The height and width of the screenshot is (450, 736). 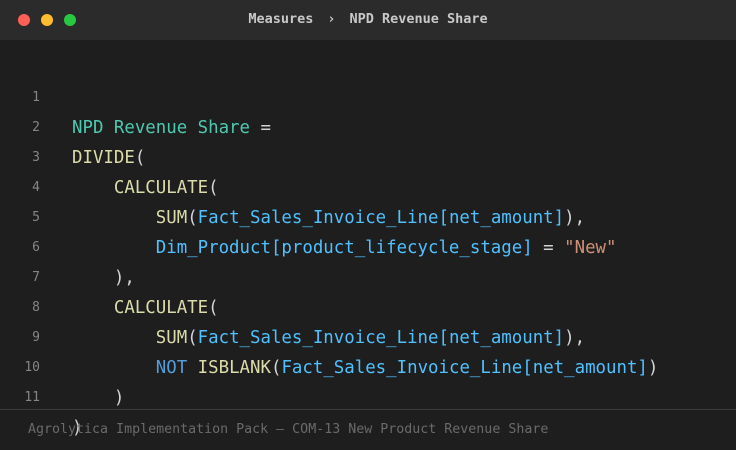 I want to click on breadcrumb: Measures › NPD Revenue Share, so click(x=368, y=20).